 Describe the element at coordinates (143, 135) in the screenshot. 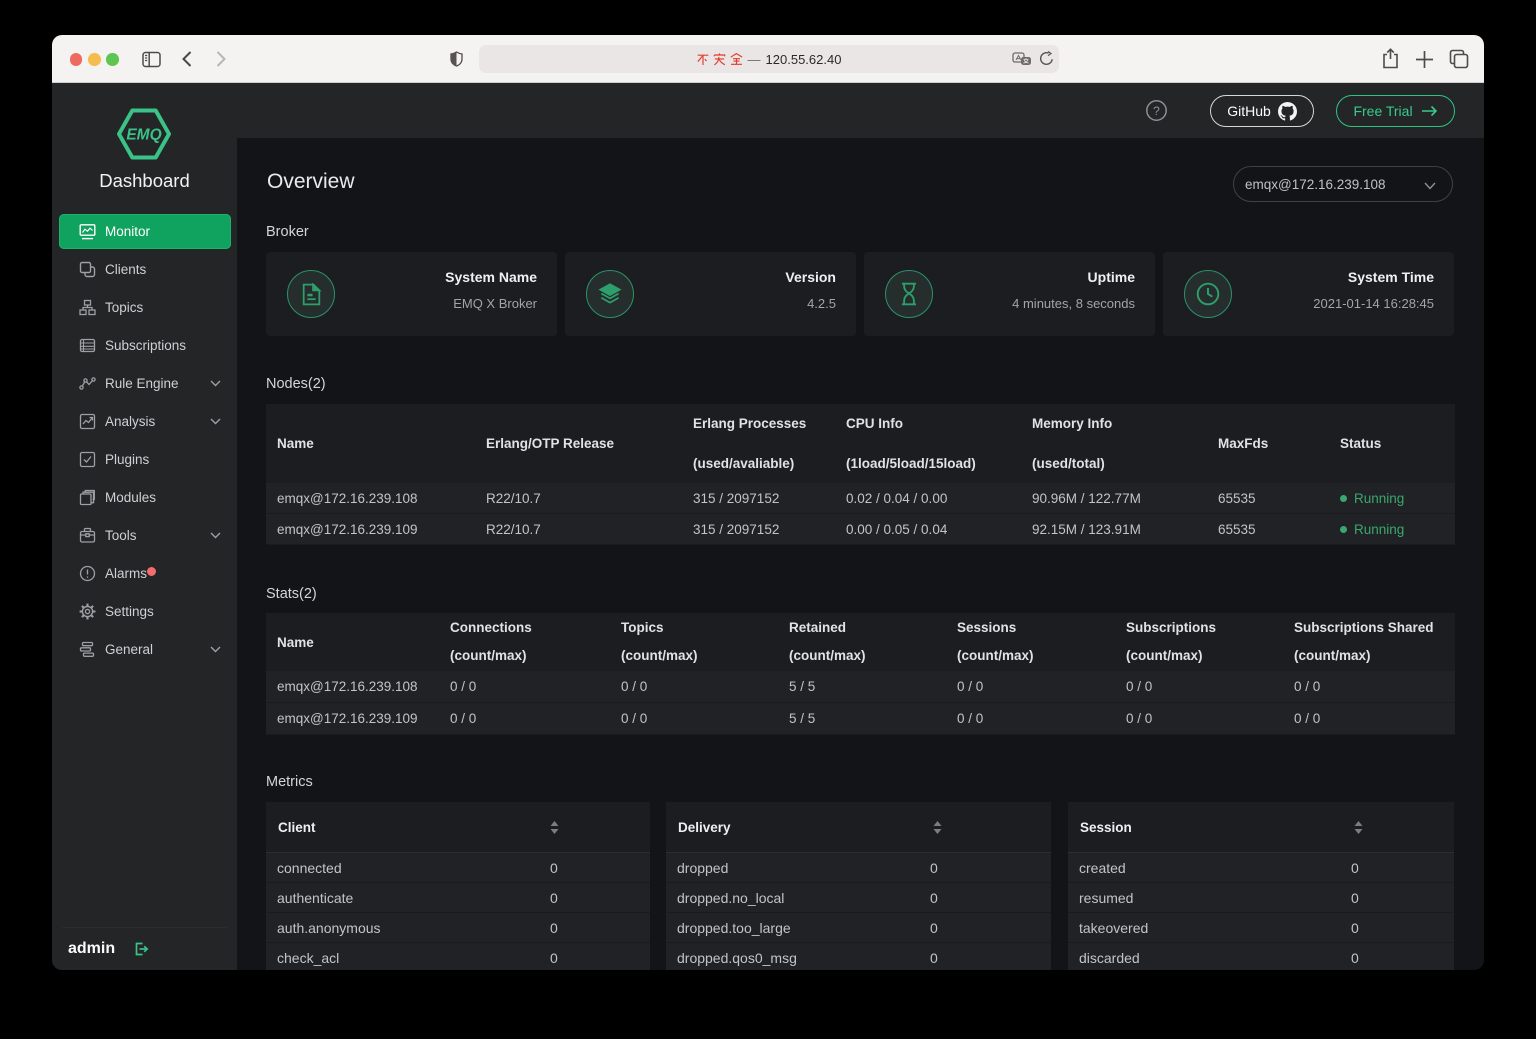

I see `svg-text: EMQ` at that location.